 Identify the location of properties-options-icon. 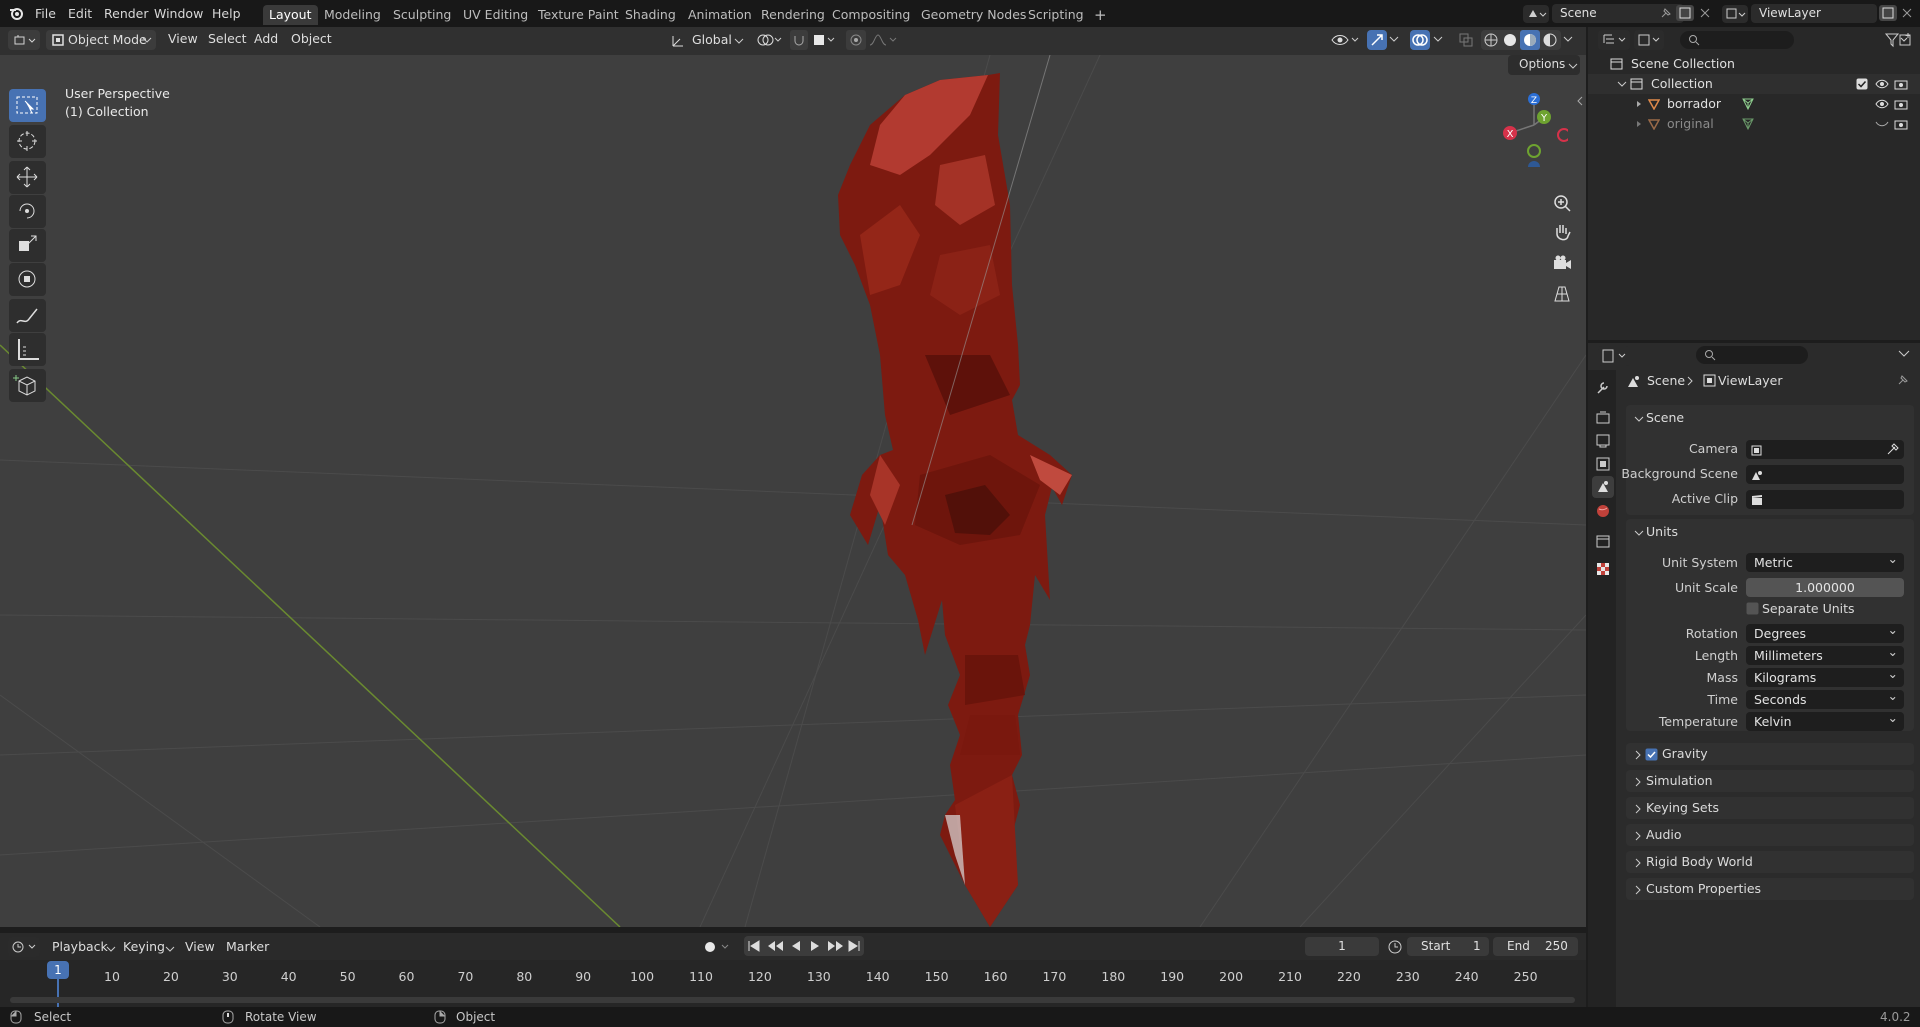
(1904, 354).